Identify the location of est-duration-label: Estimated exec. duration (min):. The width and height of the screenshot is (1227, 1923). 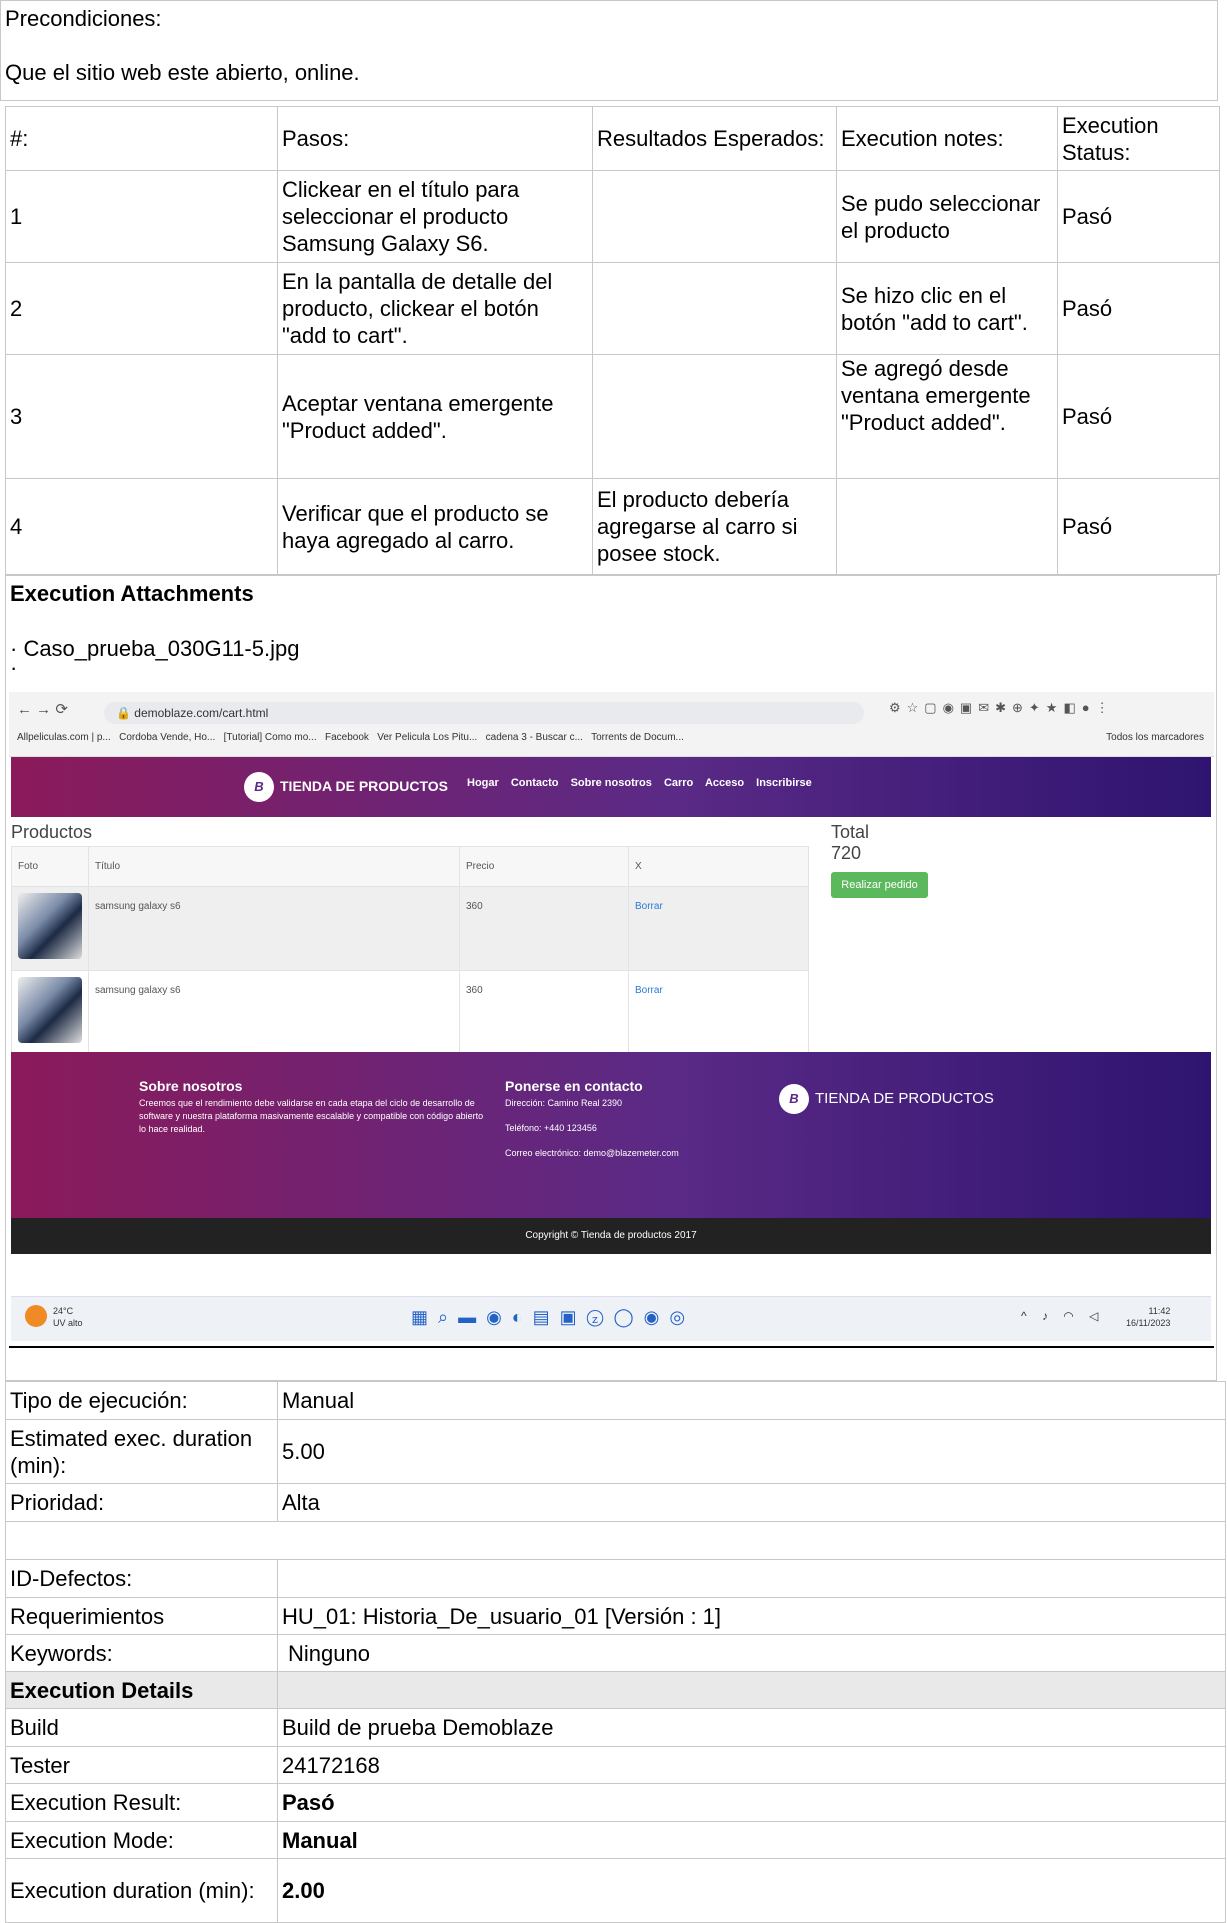
(141, 1451).